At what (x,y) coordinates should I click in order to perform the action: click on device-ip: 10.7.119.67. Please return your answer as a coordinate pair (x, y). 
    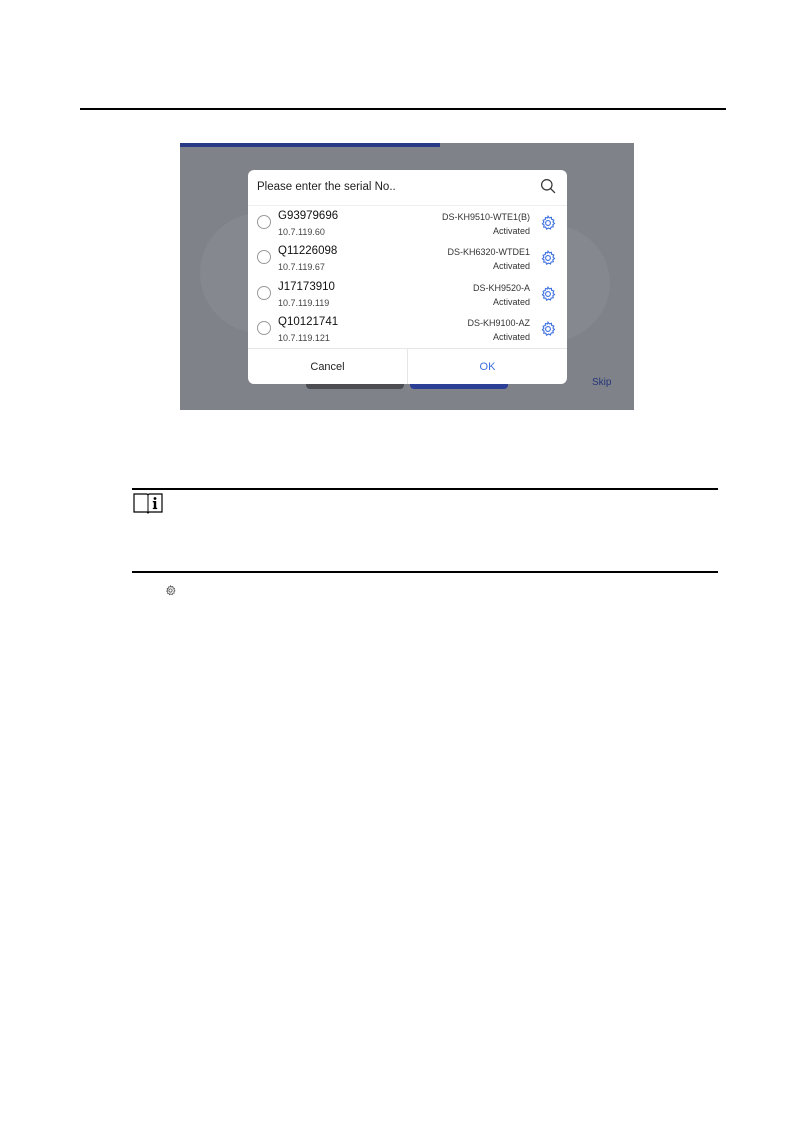
    Looking at the image, I should click on (301, 267).